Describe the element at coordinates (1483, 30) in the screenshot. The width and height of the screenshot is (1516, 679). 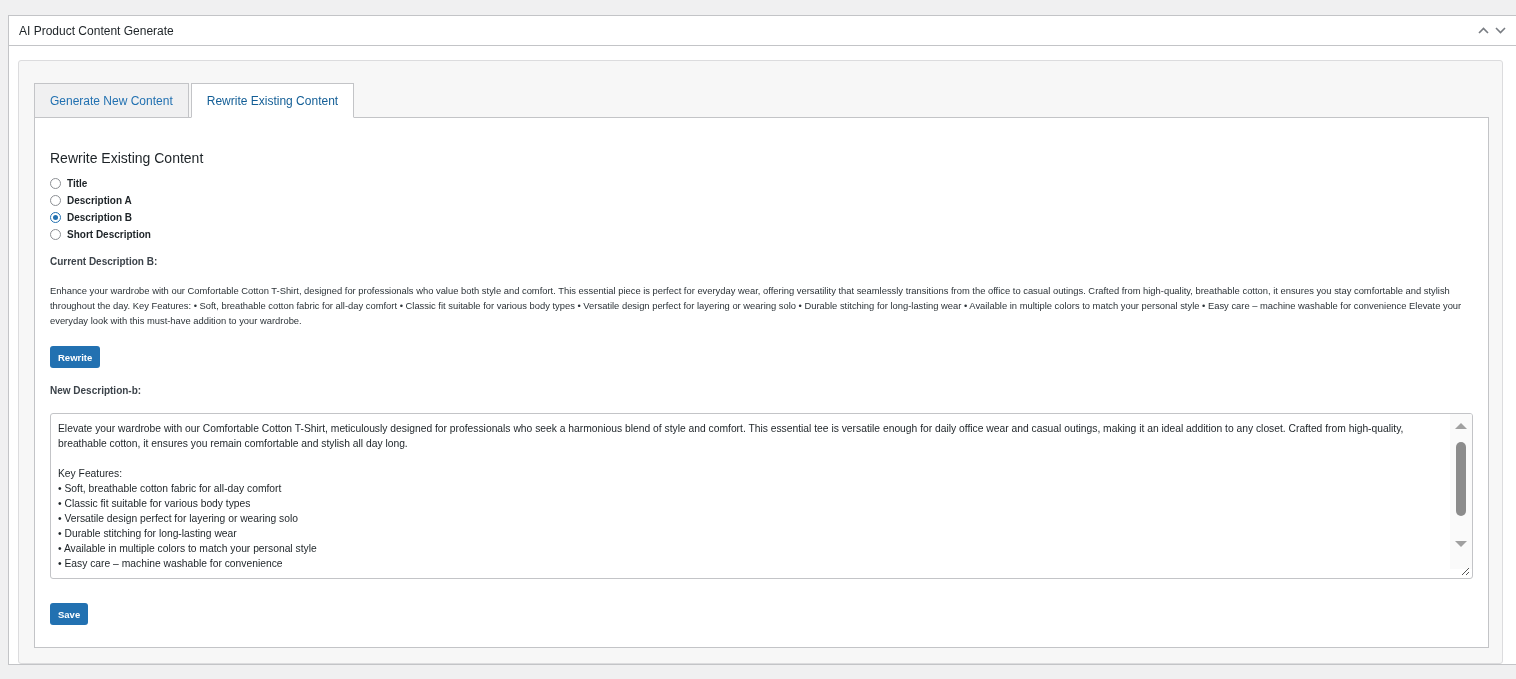
I see `chevron-up-icon` at that location.